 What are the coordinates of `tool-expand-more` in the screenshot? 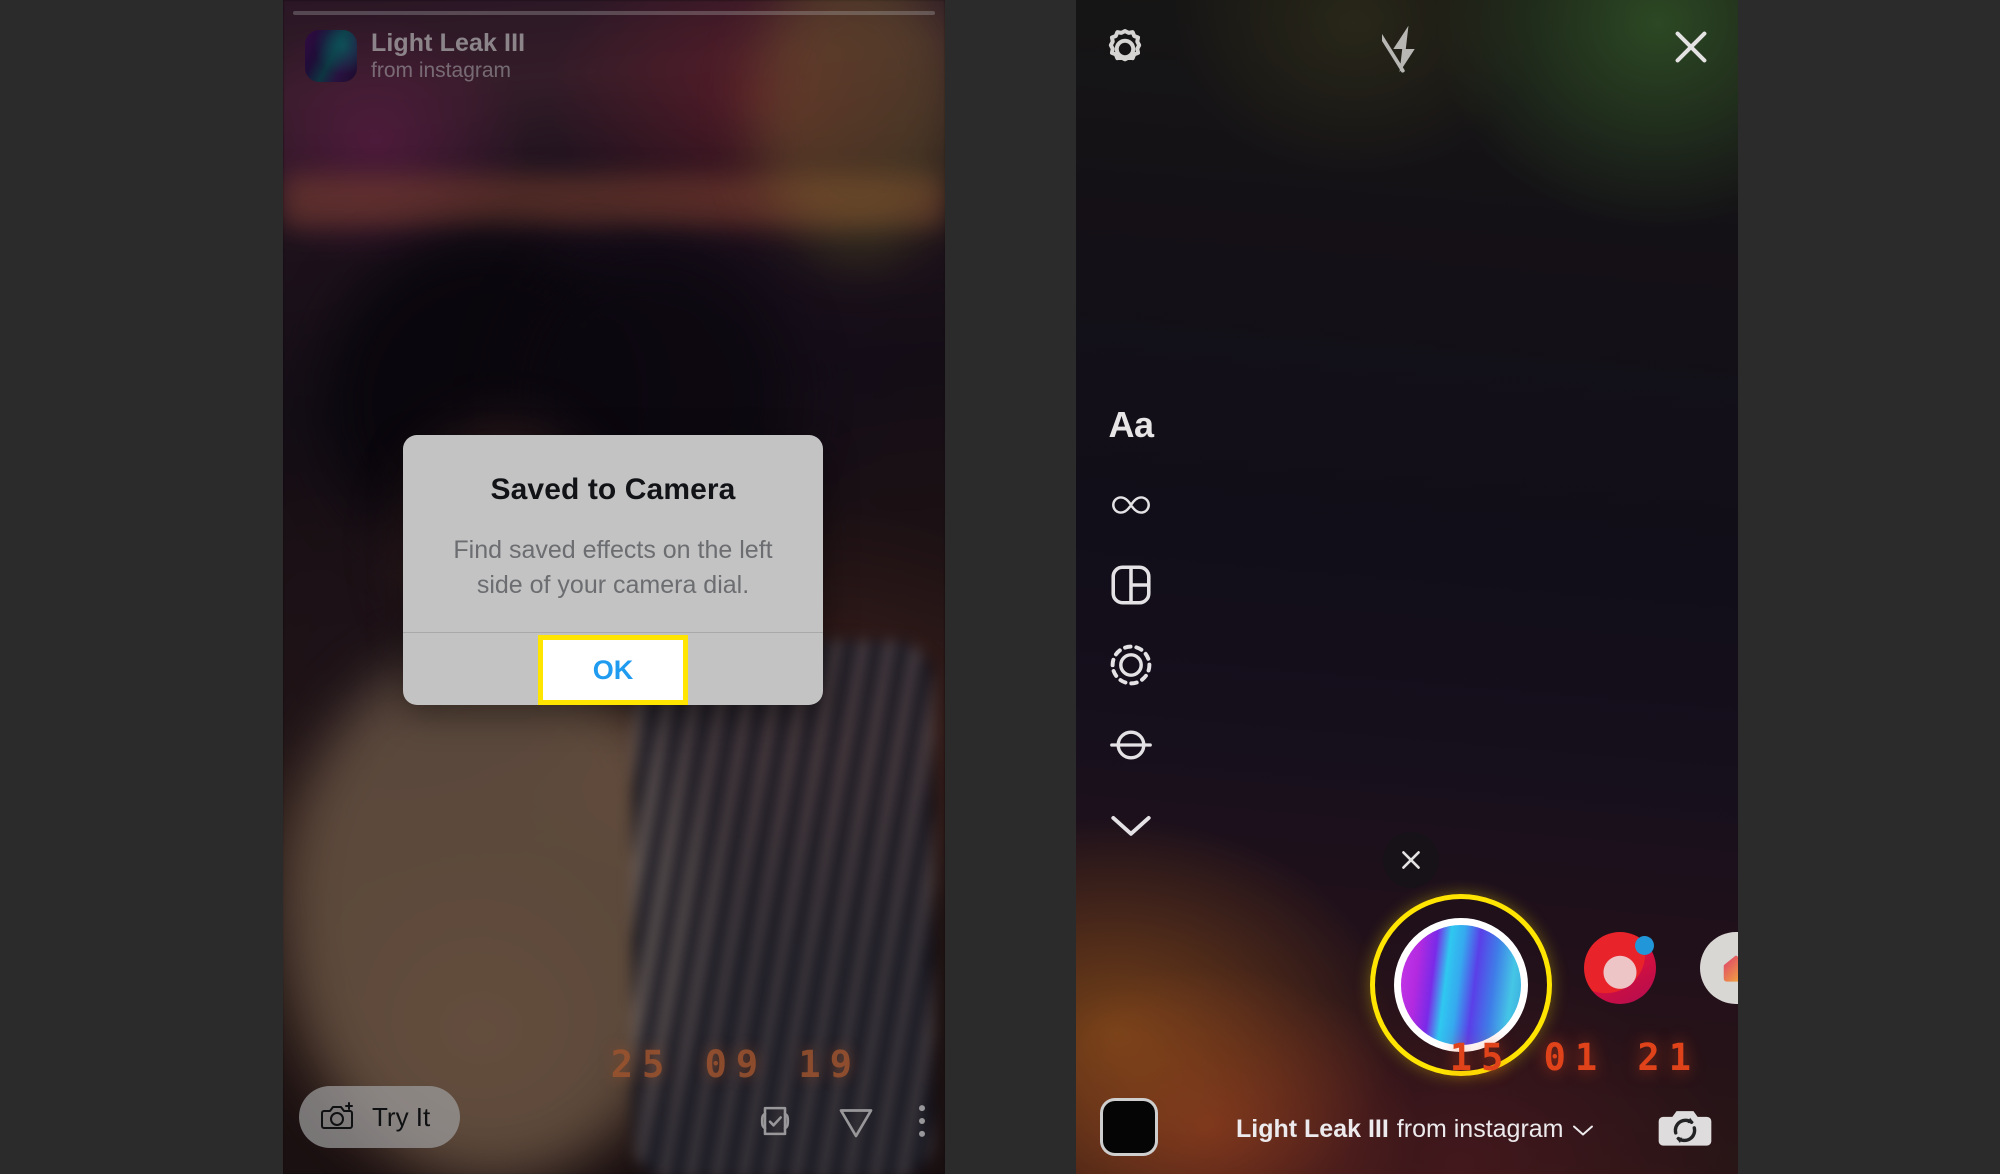 It's located at (1131, 825).